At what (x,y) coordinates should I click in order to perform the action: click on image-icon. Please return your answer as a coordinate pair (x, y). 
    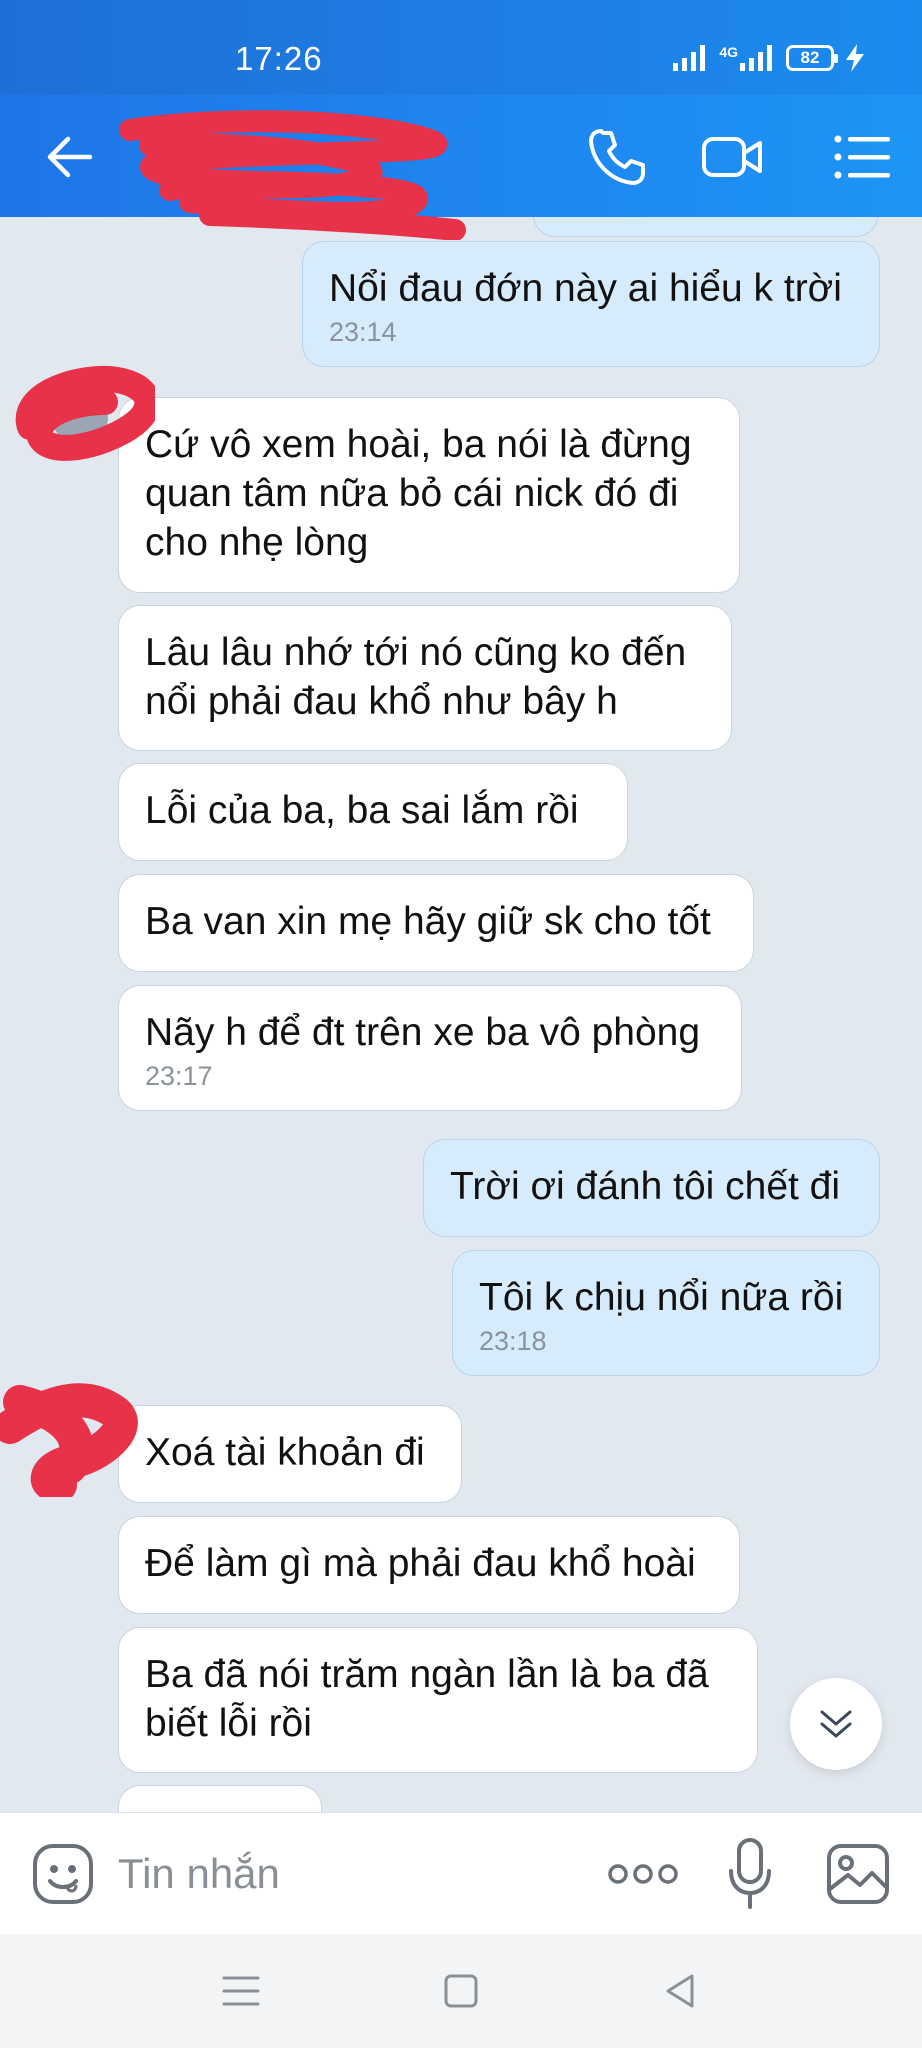
    Looking at the image, I should click on (858, 1874).